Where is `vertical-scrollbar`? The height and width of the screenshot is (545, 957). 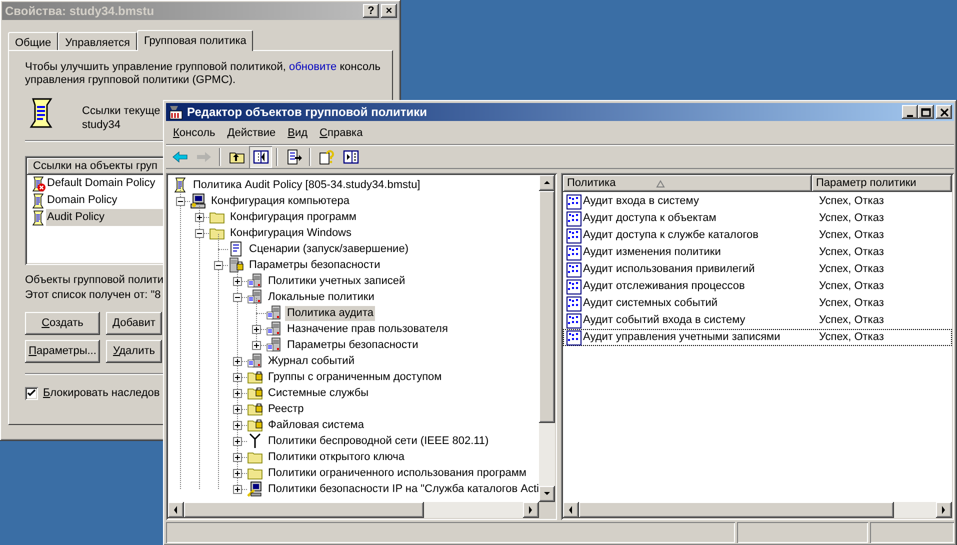
vertical-scrollbar is located at coordinates (547, 338).